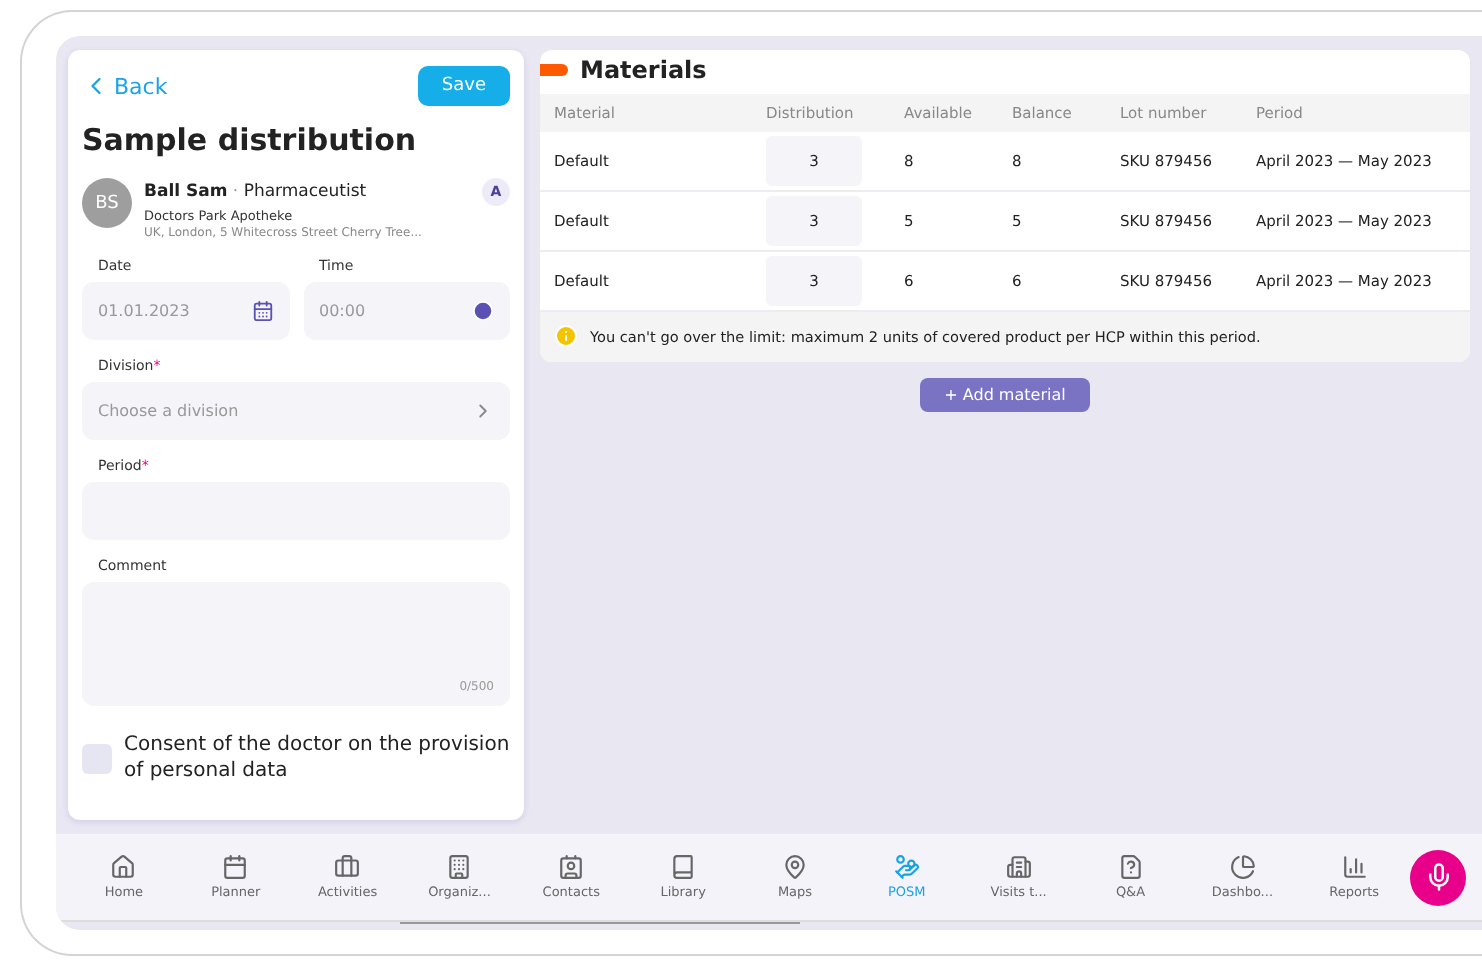 Image resolution: width=1482 pixels, height=964 pixels. I want to click on accent-bar, so click(554, 70).